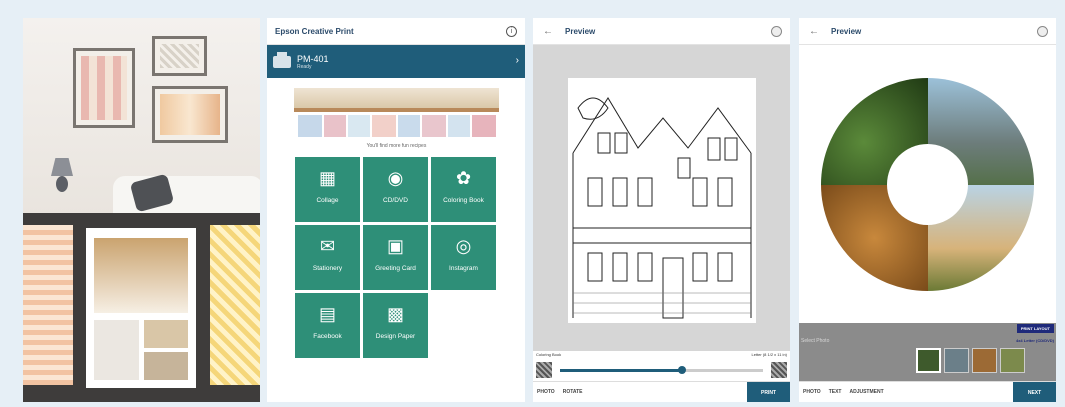  I want to click on tile-collage: ▦ Collage, so click(327, 189).